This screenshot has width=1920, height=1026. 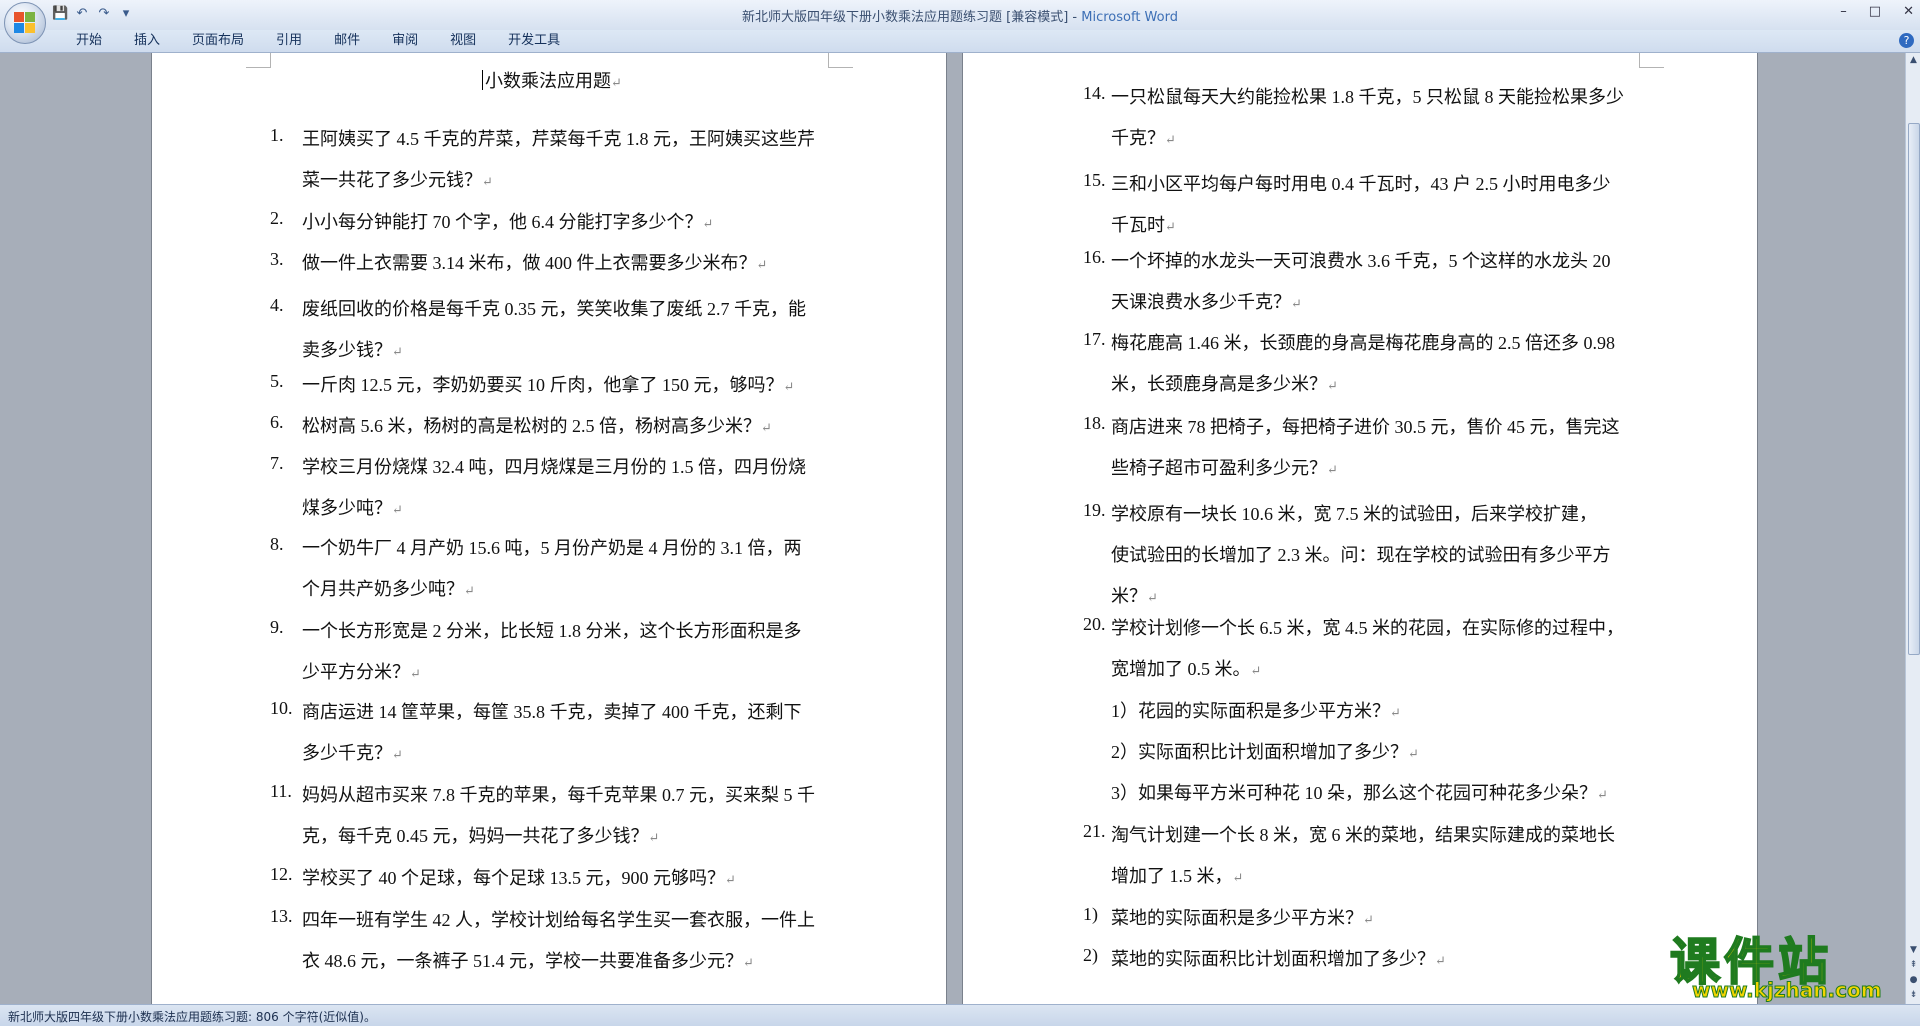 I want to click on question-text-line: 小小每分钟能打 70 个字，他 6.4 分能打字多少个？↵, so click(x=508, y=222).